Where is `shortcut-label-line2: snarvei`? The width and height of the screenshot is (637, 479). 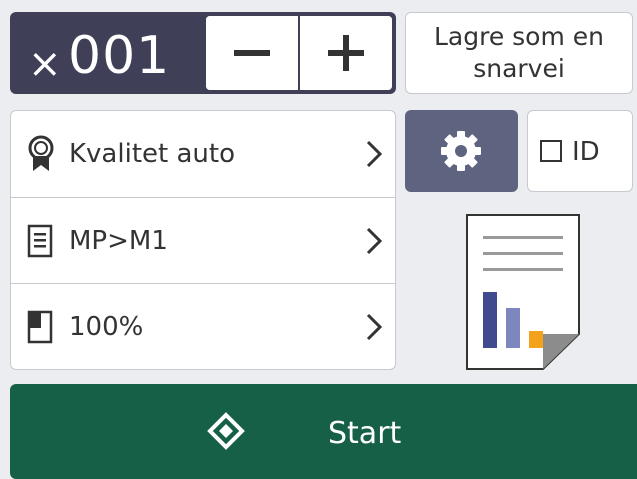
shortcut-label-line2: snarvei is located at coordinates (519, 68).